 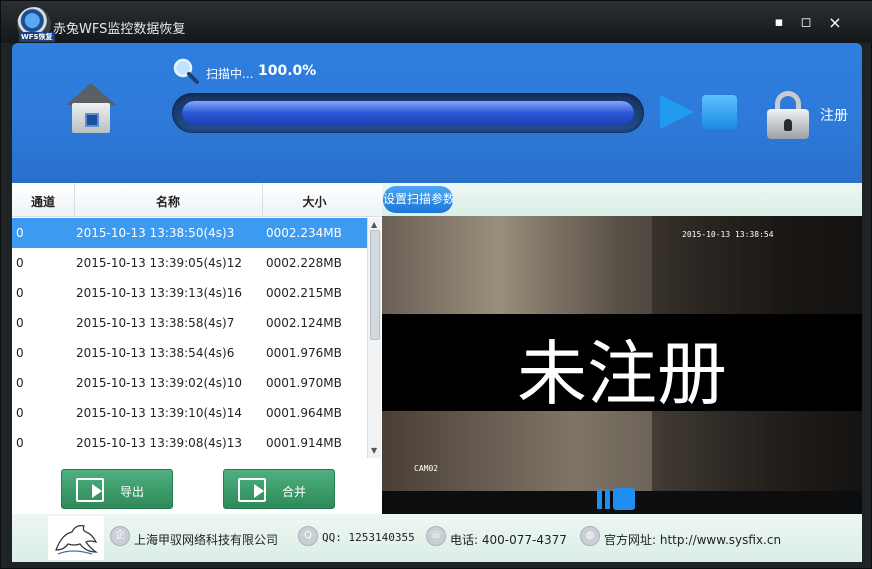 I want to click on qq-icon: Q, so click(x=308, y=536).